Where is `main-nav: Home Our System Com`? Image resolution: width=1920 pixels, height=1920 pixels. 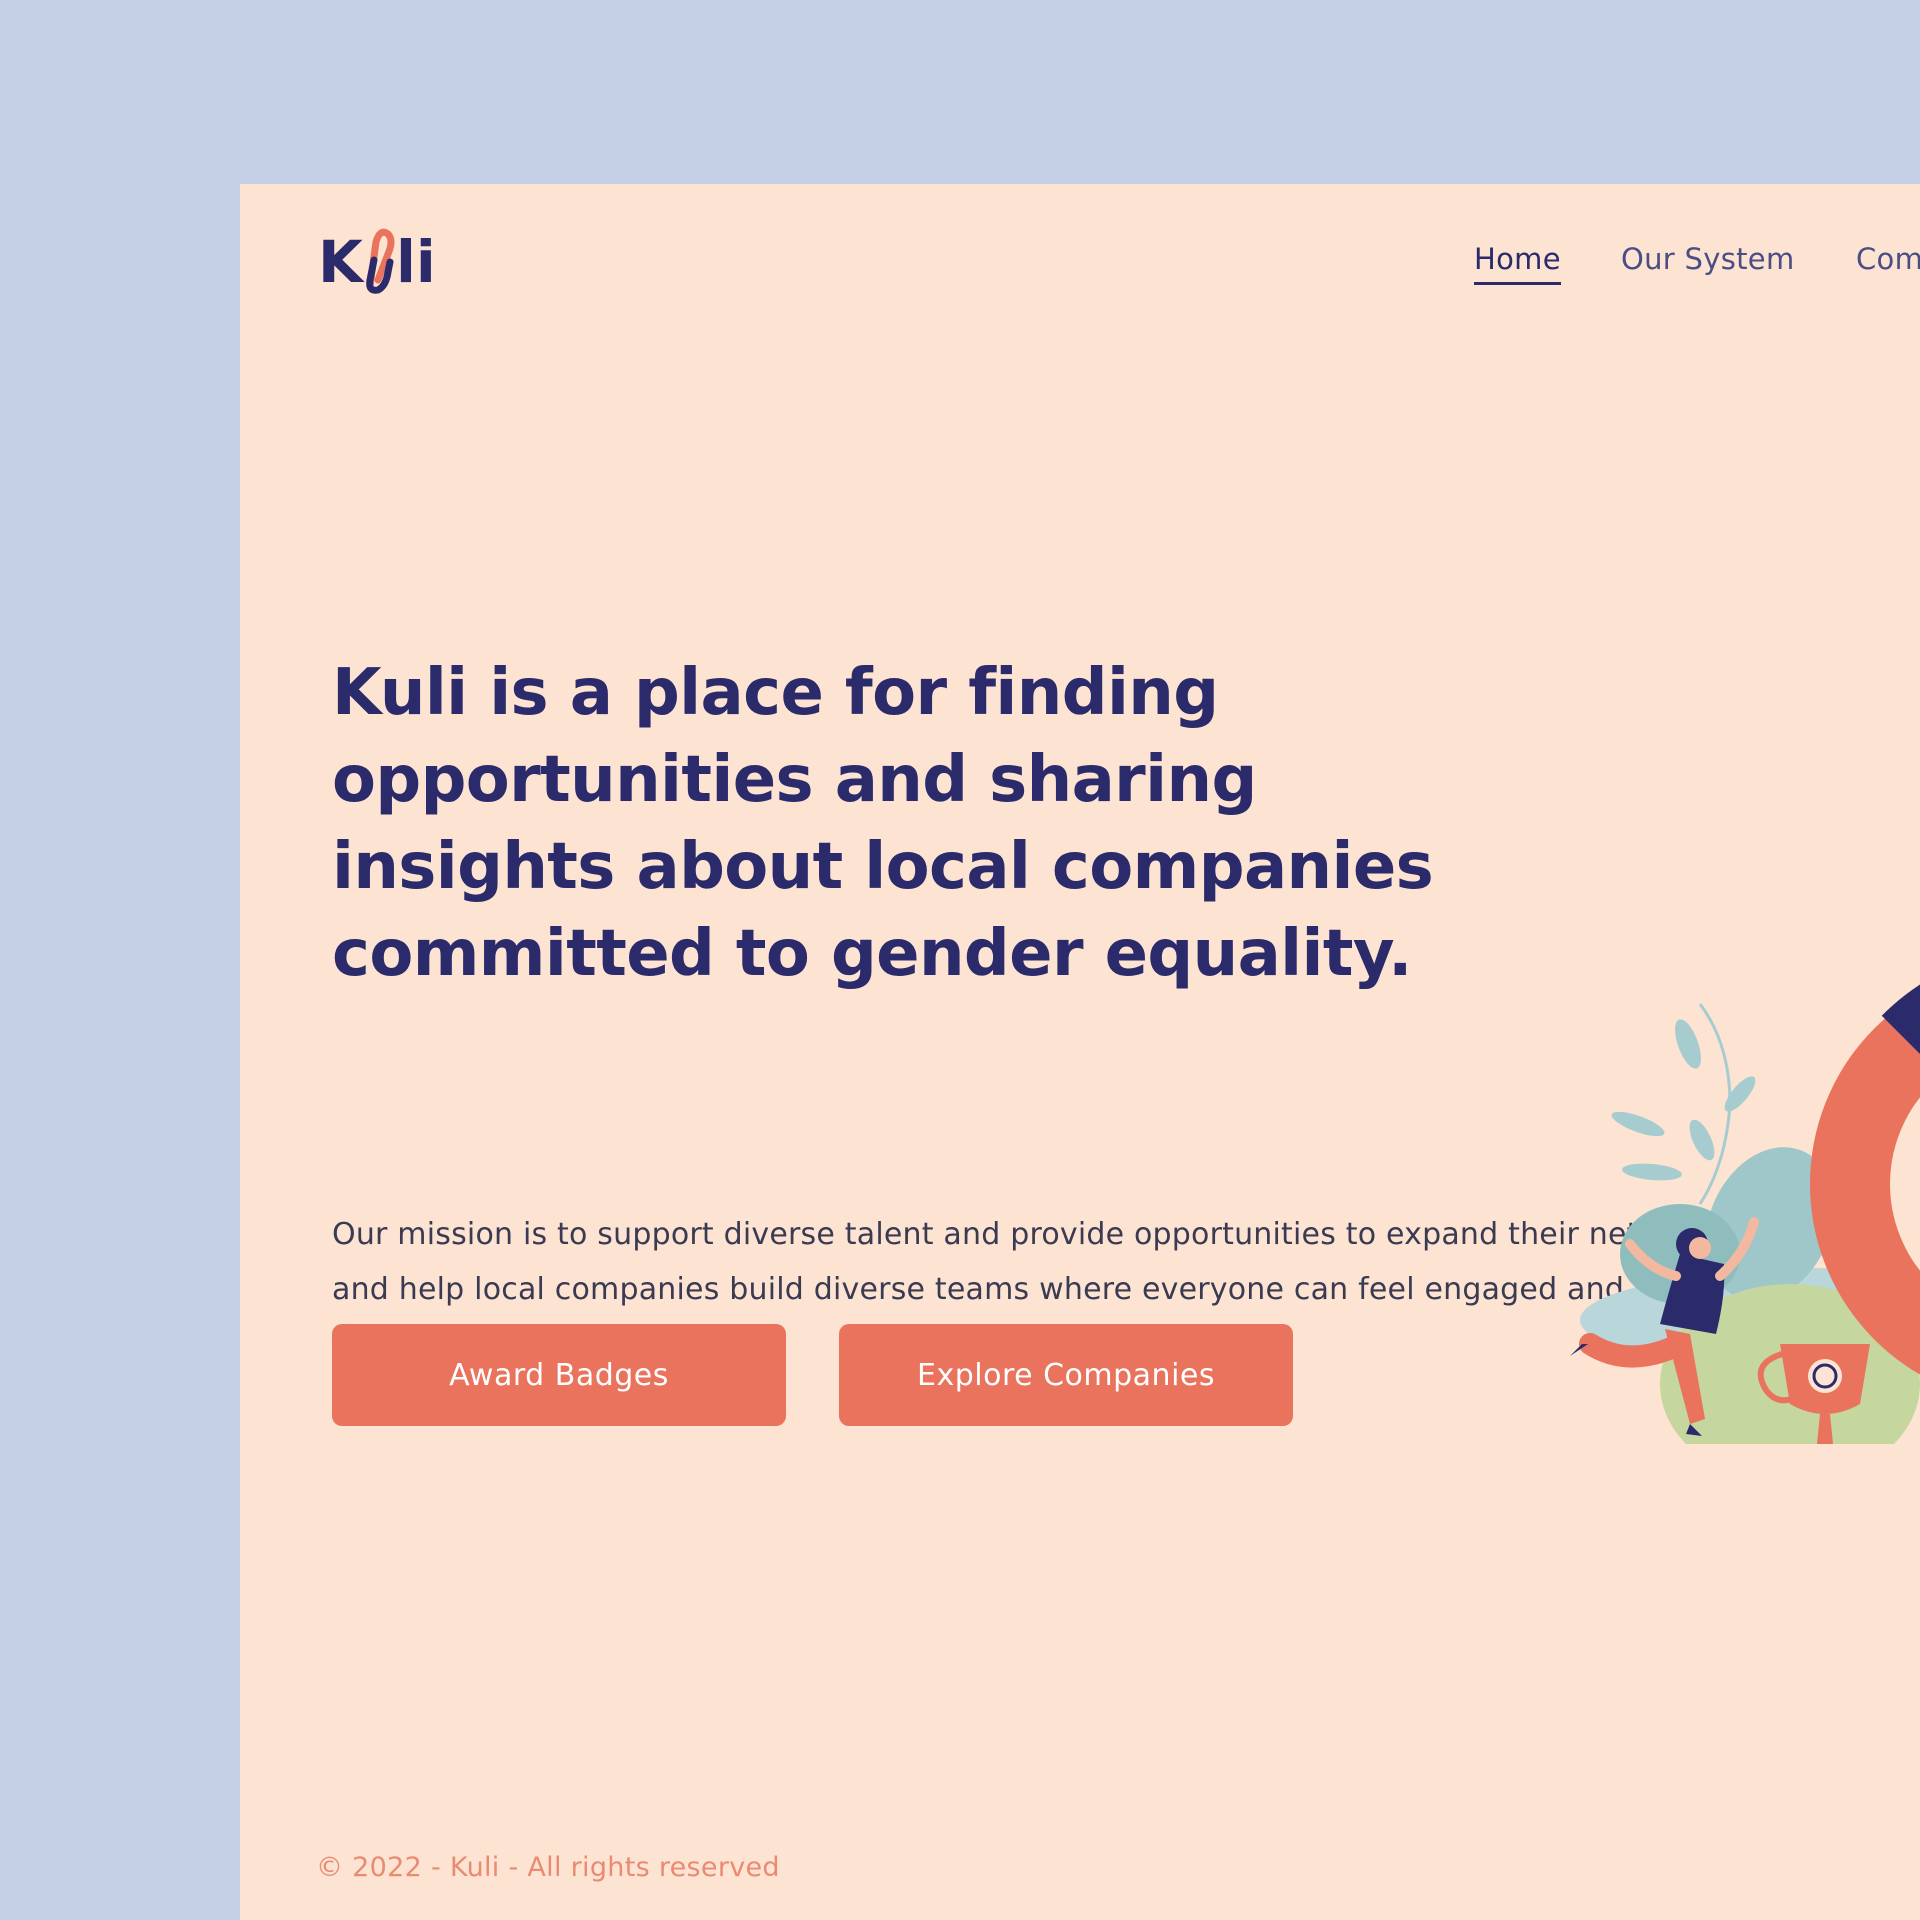 main-nav: Home Our System Com is located at coordinates (1080, 272).